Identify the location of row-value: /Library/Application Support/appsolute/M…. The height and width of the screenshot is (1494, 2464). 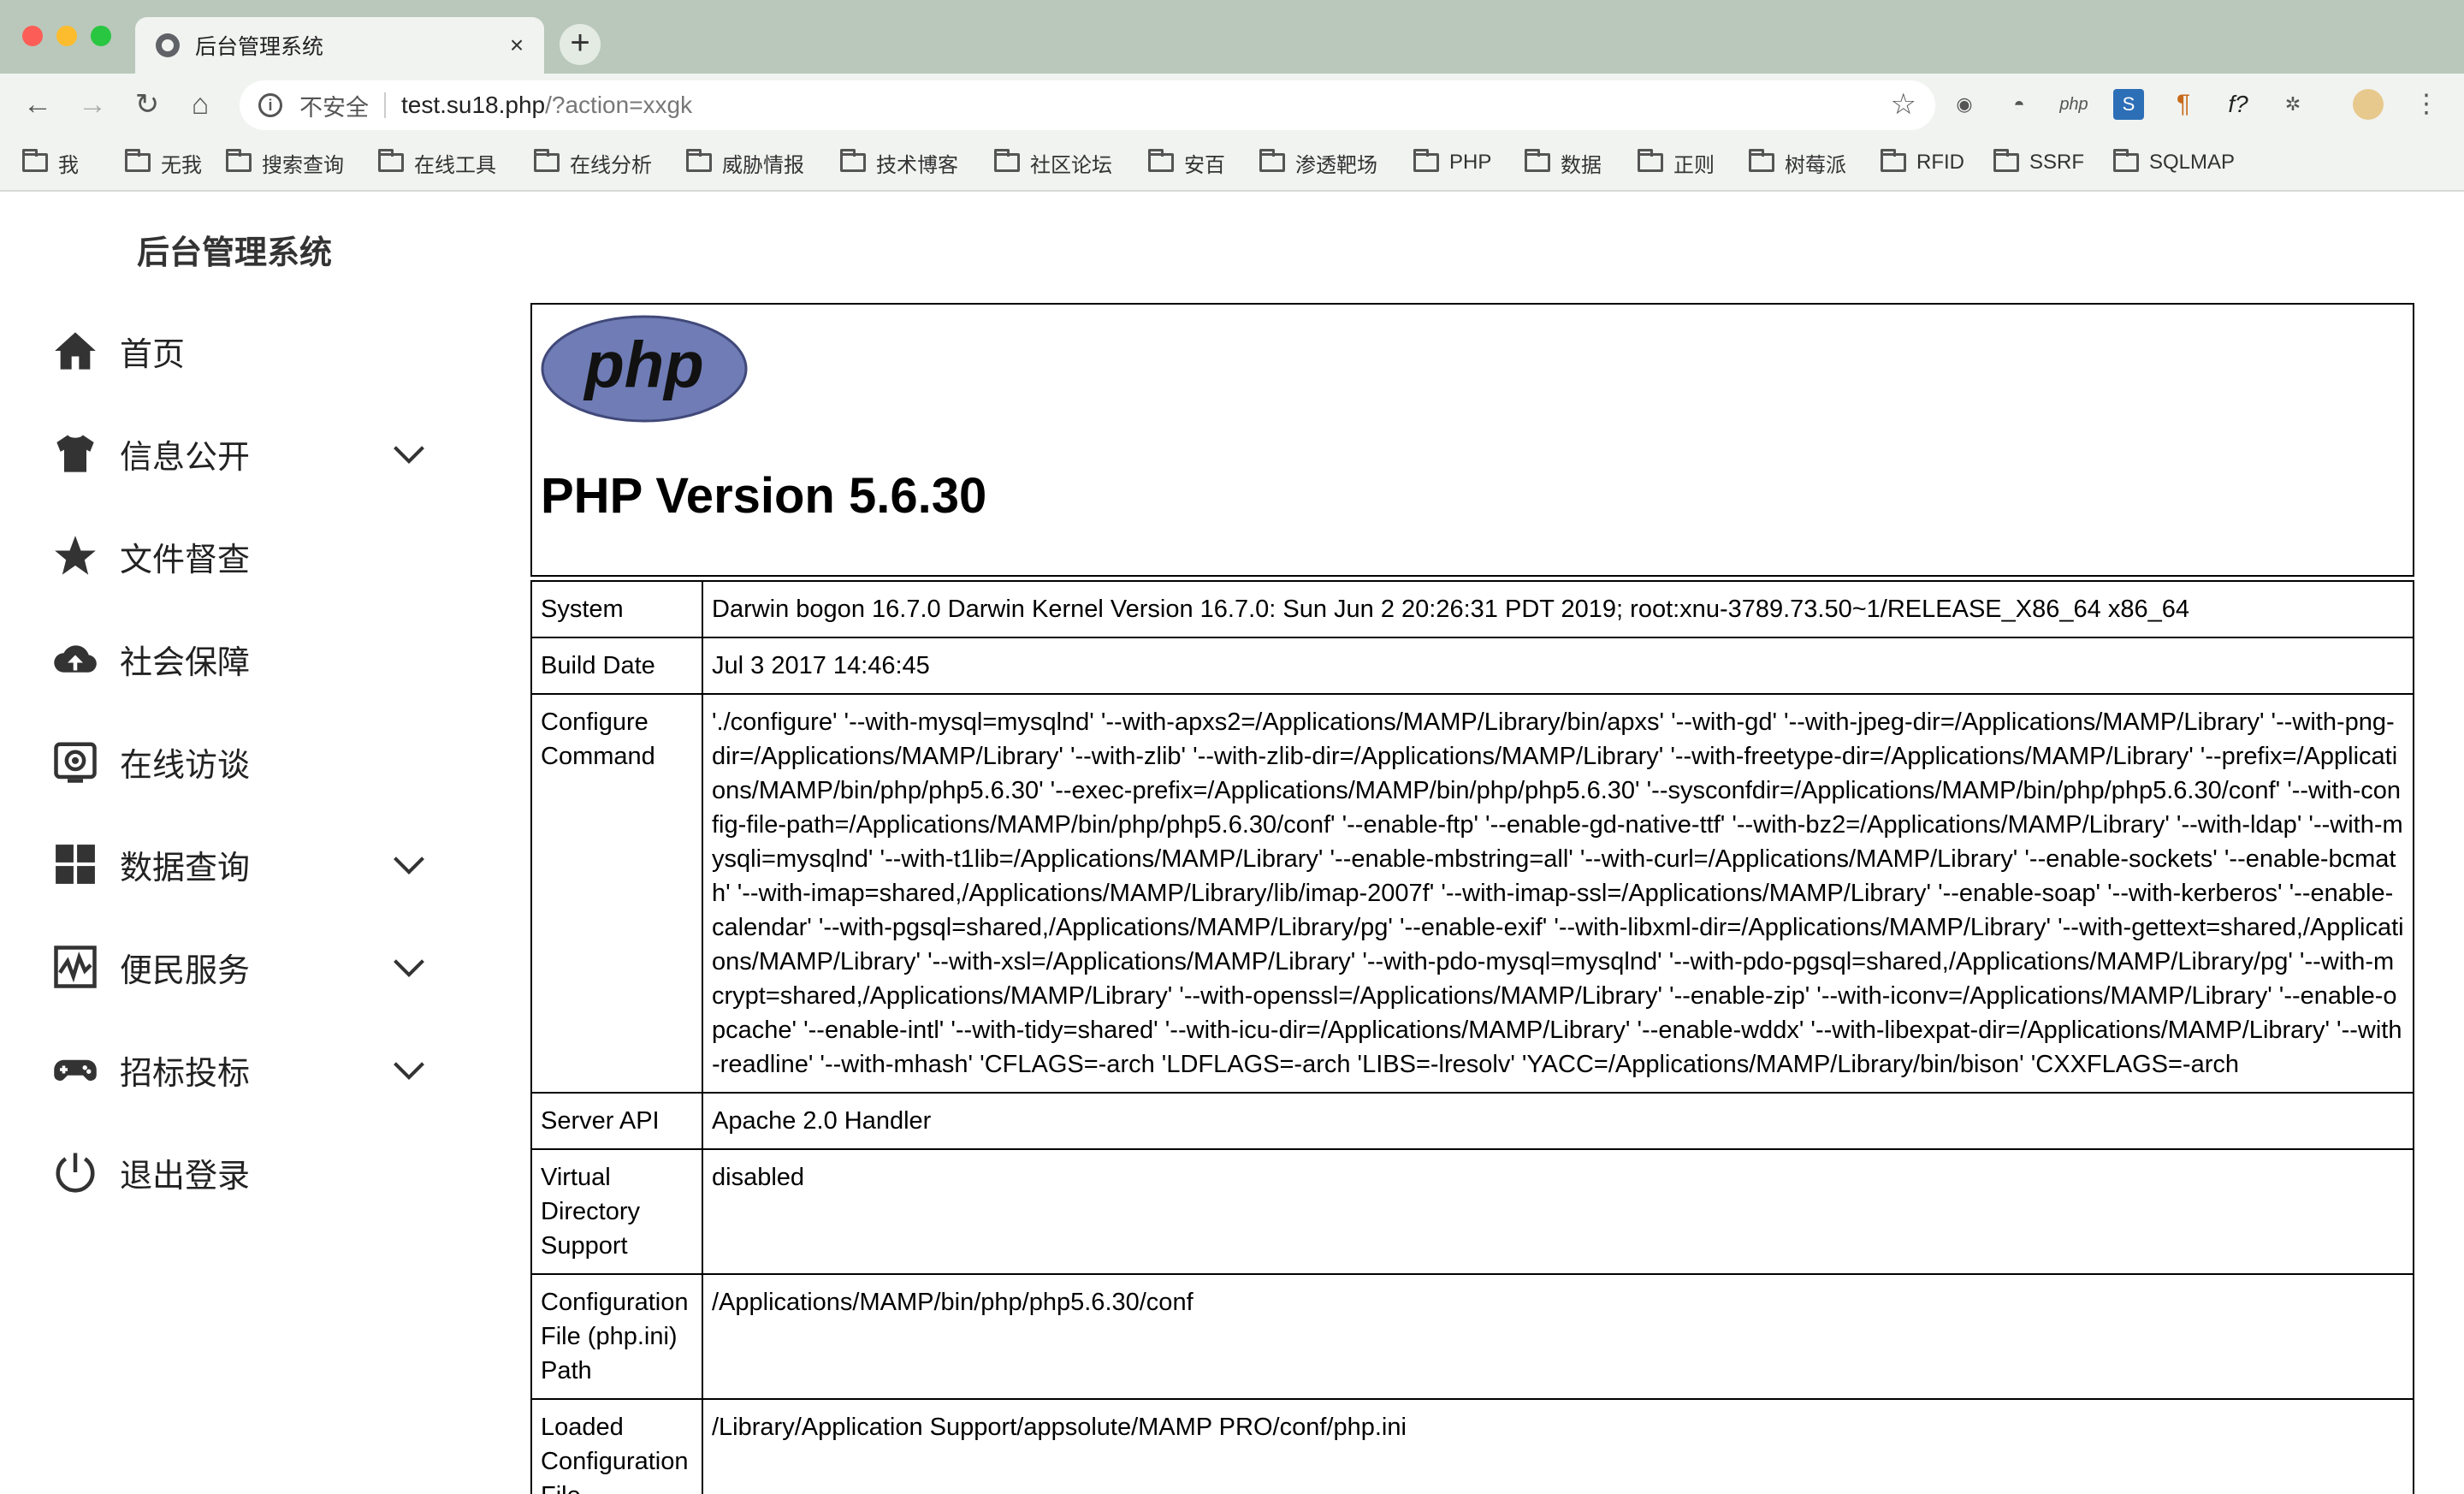
(1558, 1446).